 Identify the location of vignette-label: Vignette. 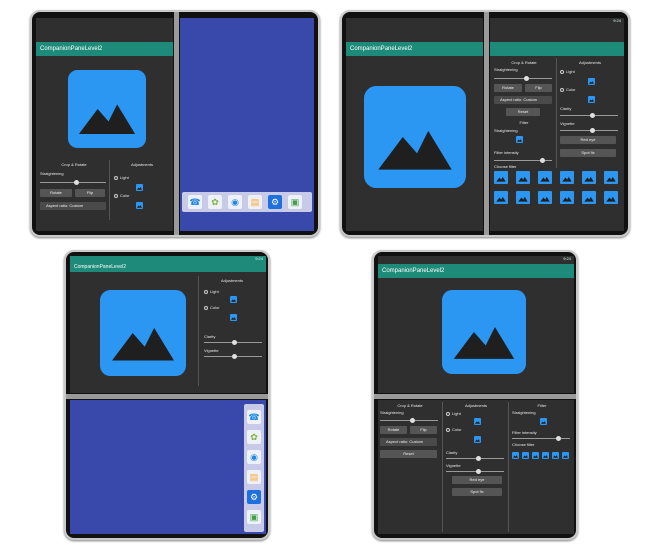
(211, 350).